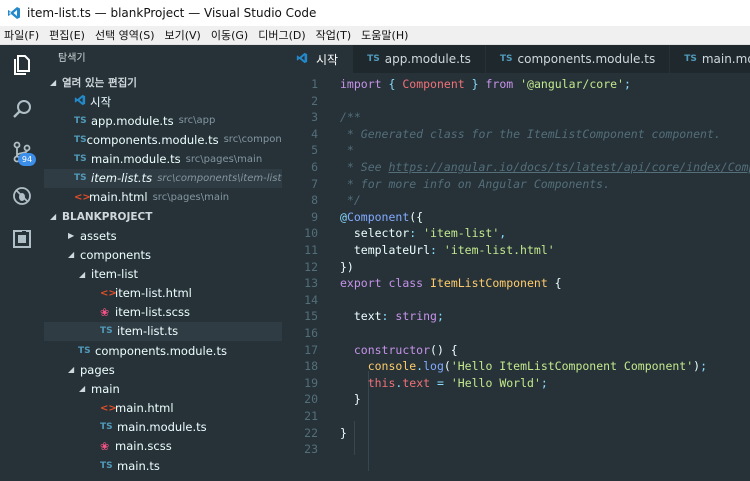  I want to click on code-token: templateUrl, so click(385, 250).